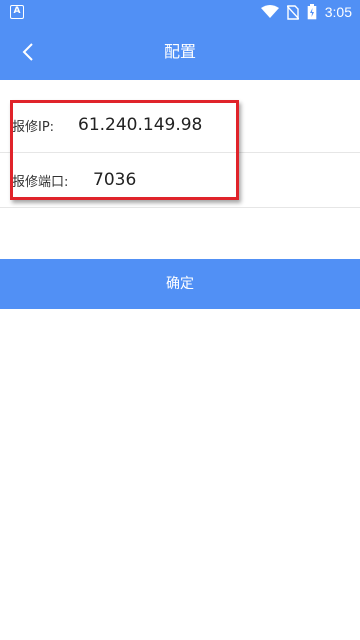  What do you see at coordinates (338, 12) in the screenshot?
I see `clock: 3:05` at bounding box center [338, 12].